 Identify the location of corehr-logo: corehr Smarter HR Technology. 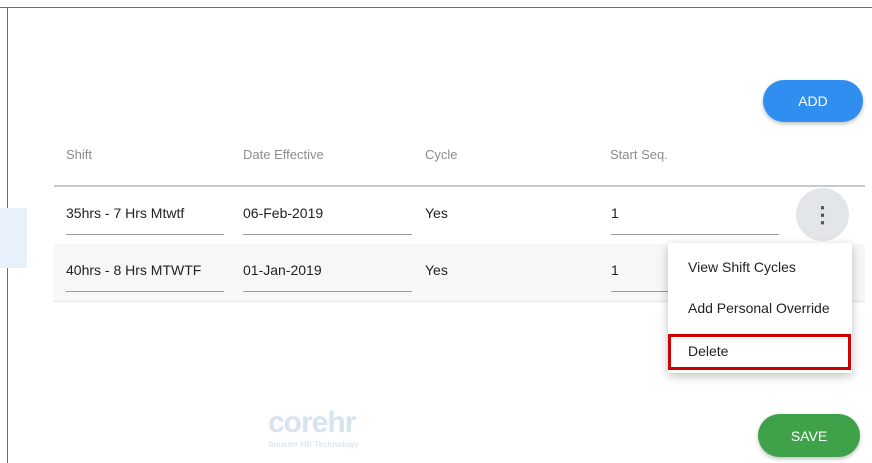
(328, 428).